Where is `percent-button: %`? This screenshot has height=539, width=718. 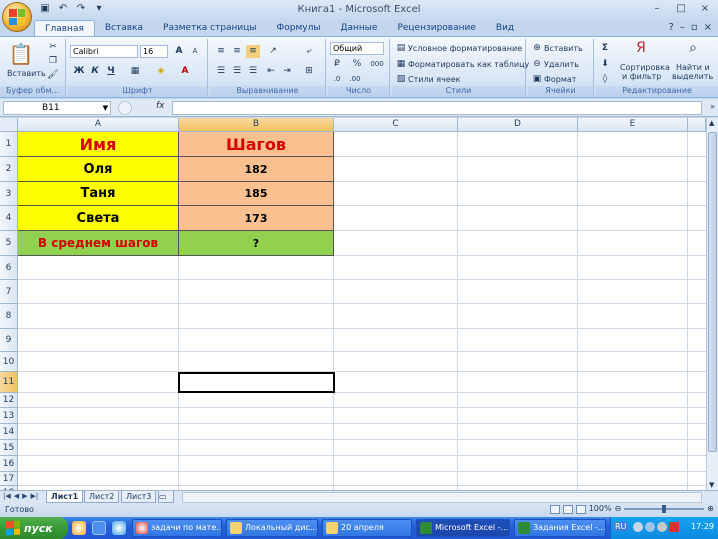 percent-button: % is located at coordinates (357, 64).